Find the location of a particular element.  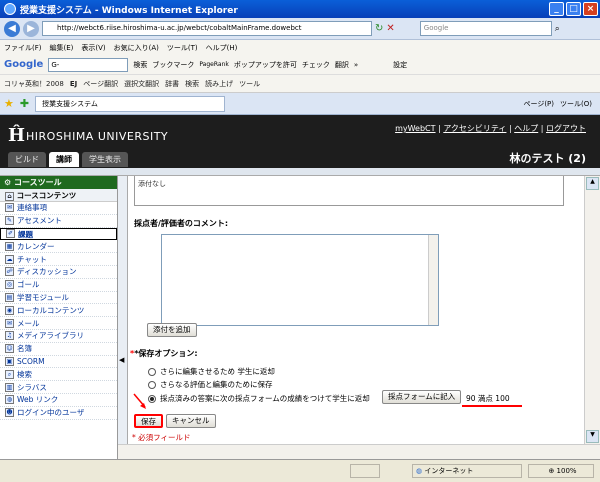

read-aloud-button: 読み上げ is located at coordinates (219, 84).